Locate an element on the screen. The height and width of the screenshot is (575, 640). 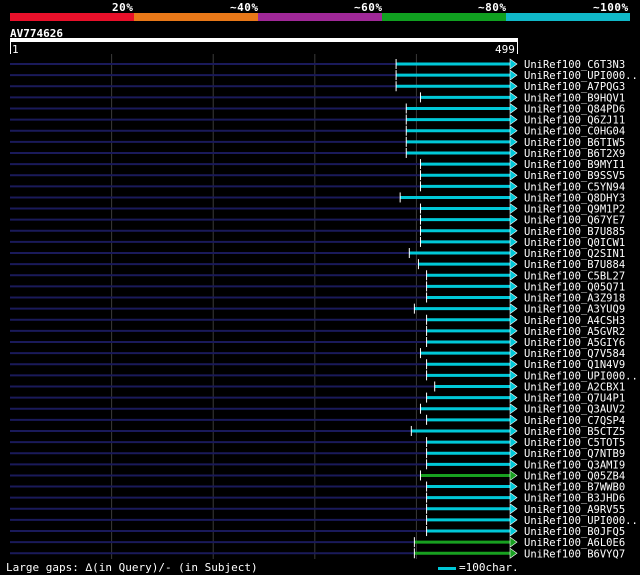
scale-bar is located at coordinates (447, 568).